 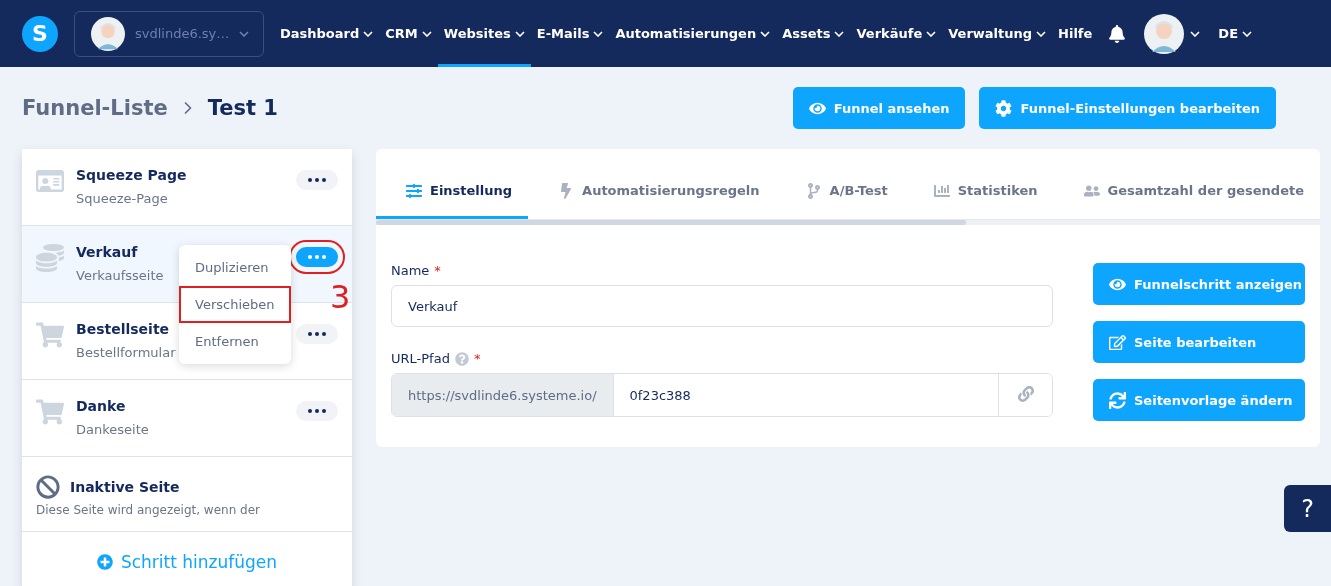 What do you see at coordinates (149, 510) in the screenshot?
I see `step-subtitle: Diese Seite wird angezeigt, wenn der` at bounding box center [149, 510].